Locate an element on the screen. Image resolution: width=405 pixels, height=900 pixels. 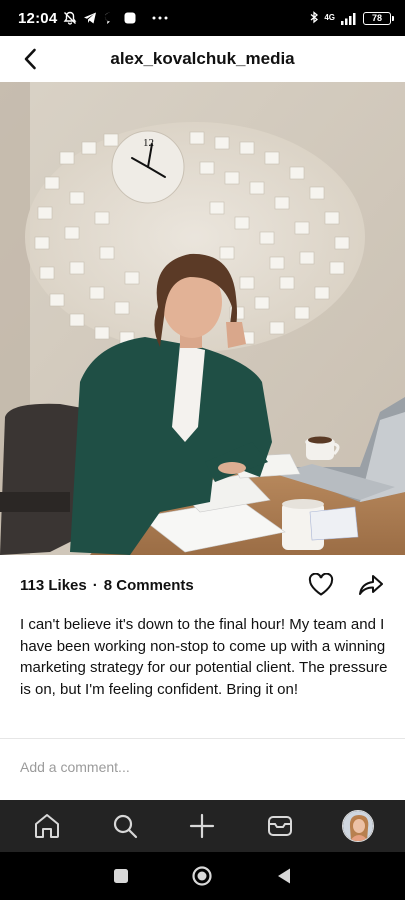
heart-icon is located at coordinates (321, 584).